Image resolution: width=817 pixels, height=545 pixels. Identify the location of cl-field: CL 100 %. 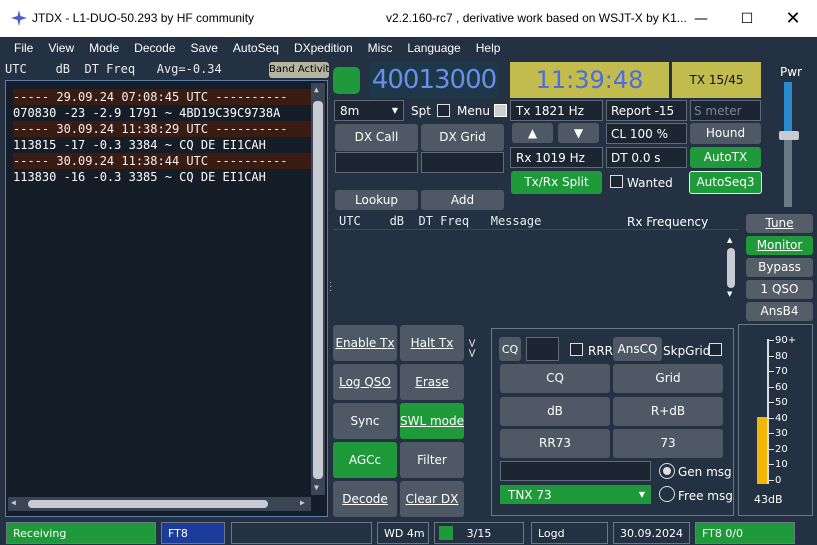
(646, 133).